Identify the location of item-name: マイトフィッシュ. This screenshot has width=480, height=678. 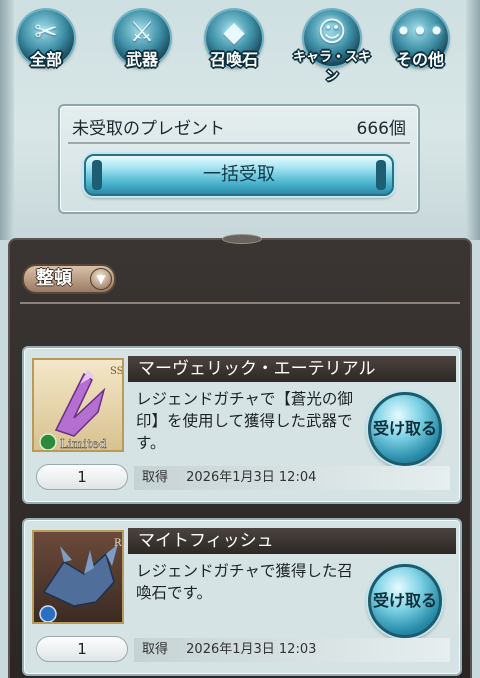
(292, 541).